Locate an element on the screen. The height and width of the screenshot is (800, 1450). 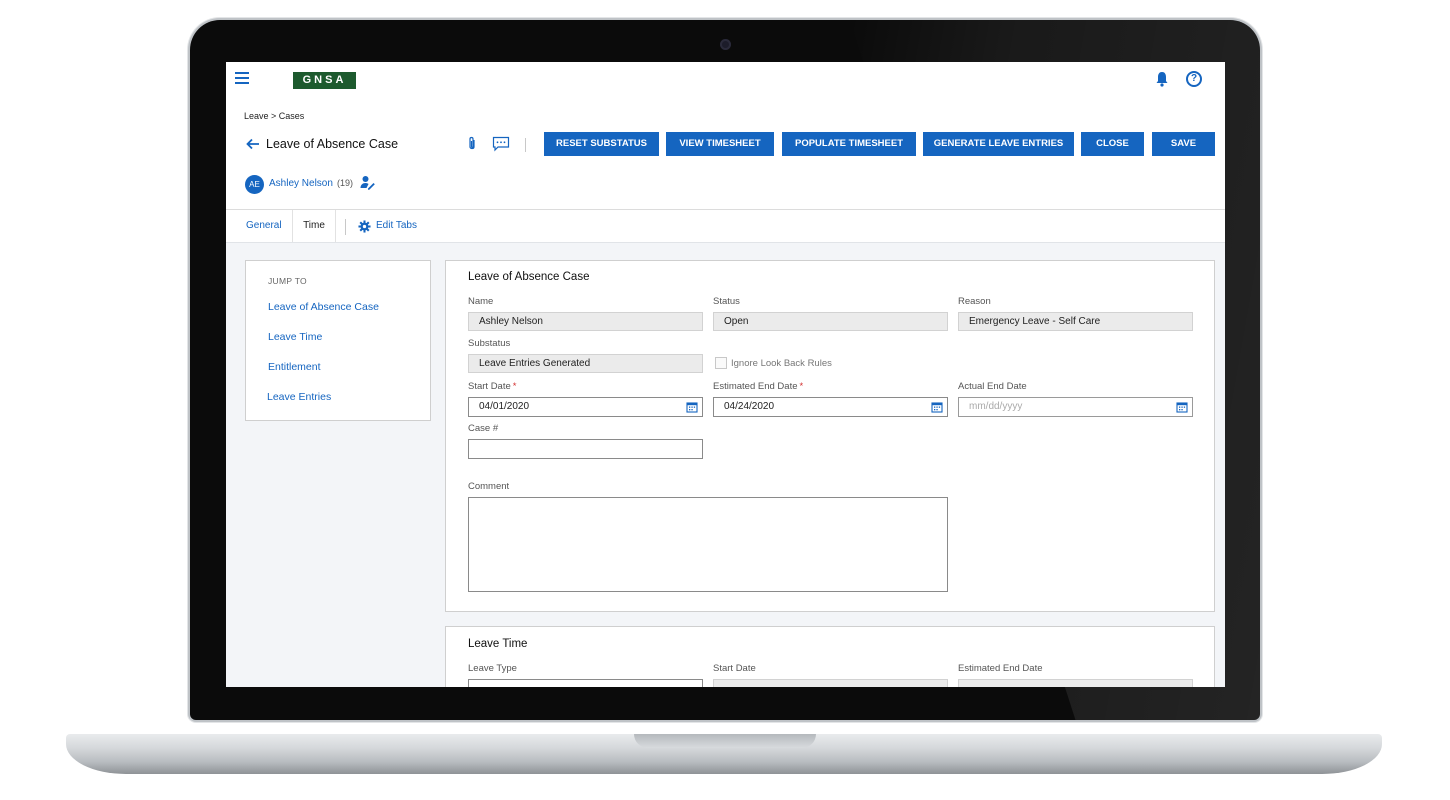
case-number-input is located at coordinates (585, 449).